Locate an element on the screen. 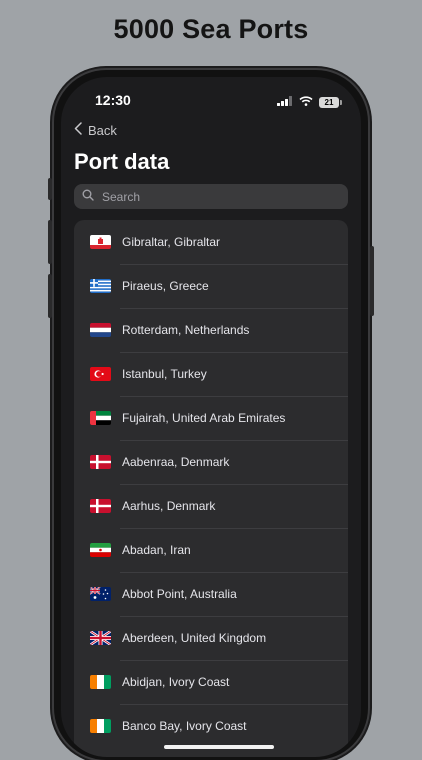 The height and width of the screenshot is (760, 422). netherlands-flag-icon is located at coordinates (100, 330).